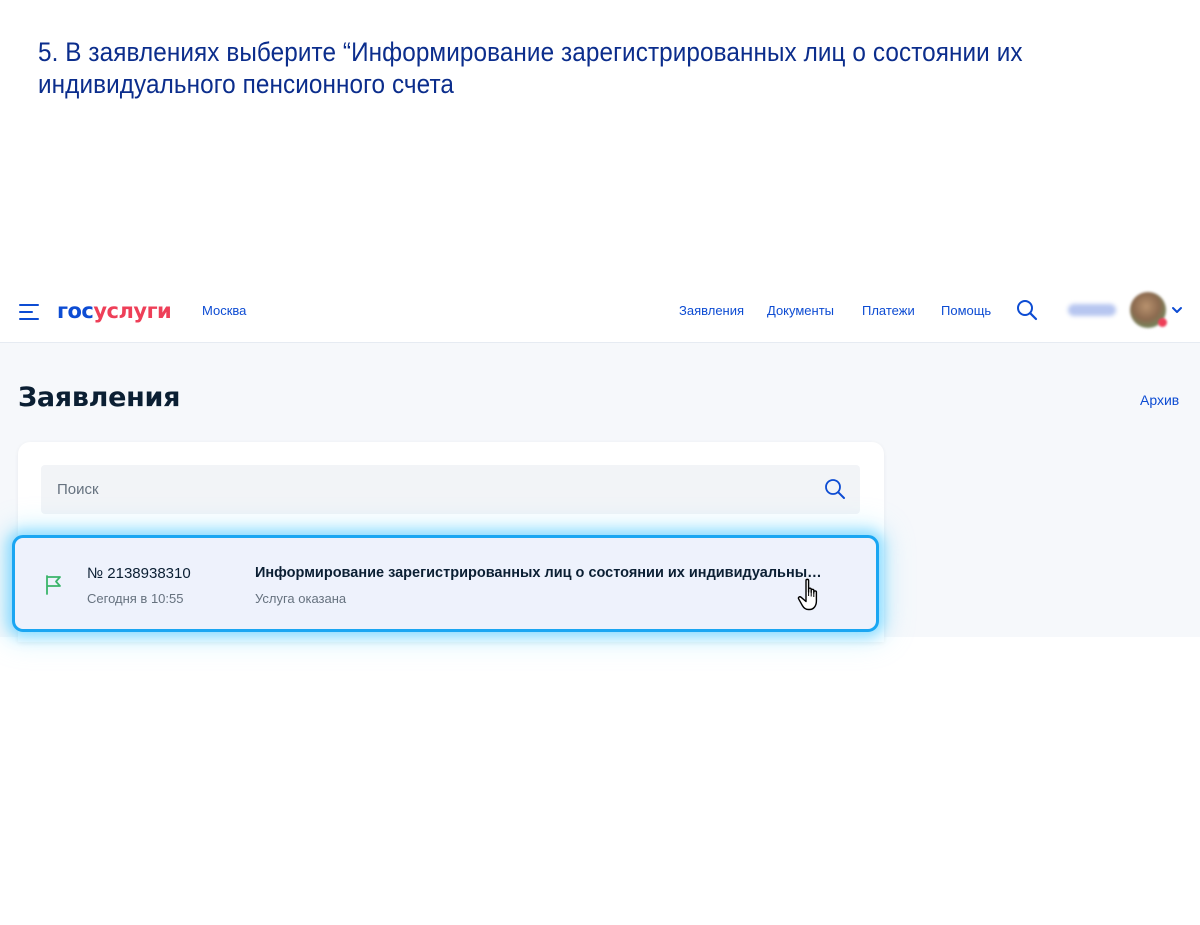  Describe the element at coordinates (888, 310) in the screenshot. I see `nav-item-payments: Платежи` at that location.